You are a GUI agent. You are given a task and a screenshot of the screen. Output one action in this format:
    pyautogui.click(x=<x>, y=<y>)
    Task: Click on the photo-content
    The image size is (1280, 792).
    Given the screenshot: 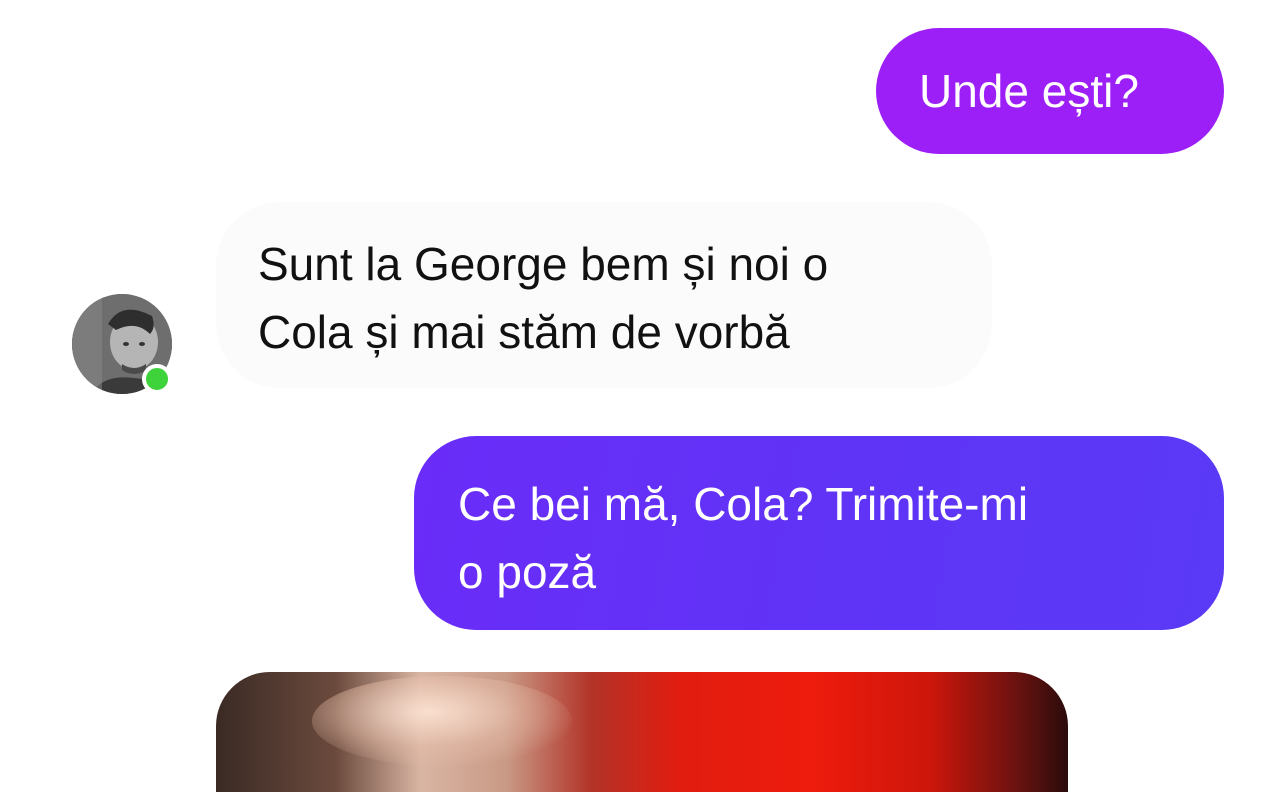 What is the action you would take?
    pyautogui.click(x=442, y=721)
    